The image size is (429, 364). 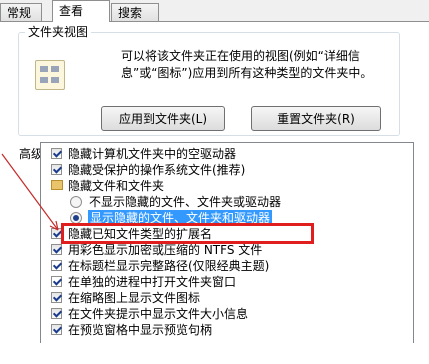 I want to click on folder-view-icon, so click(x=50, y=75).